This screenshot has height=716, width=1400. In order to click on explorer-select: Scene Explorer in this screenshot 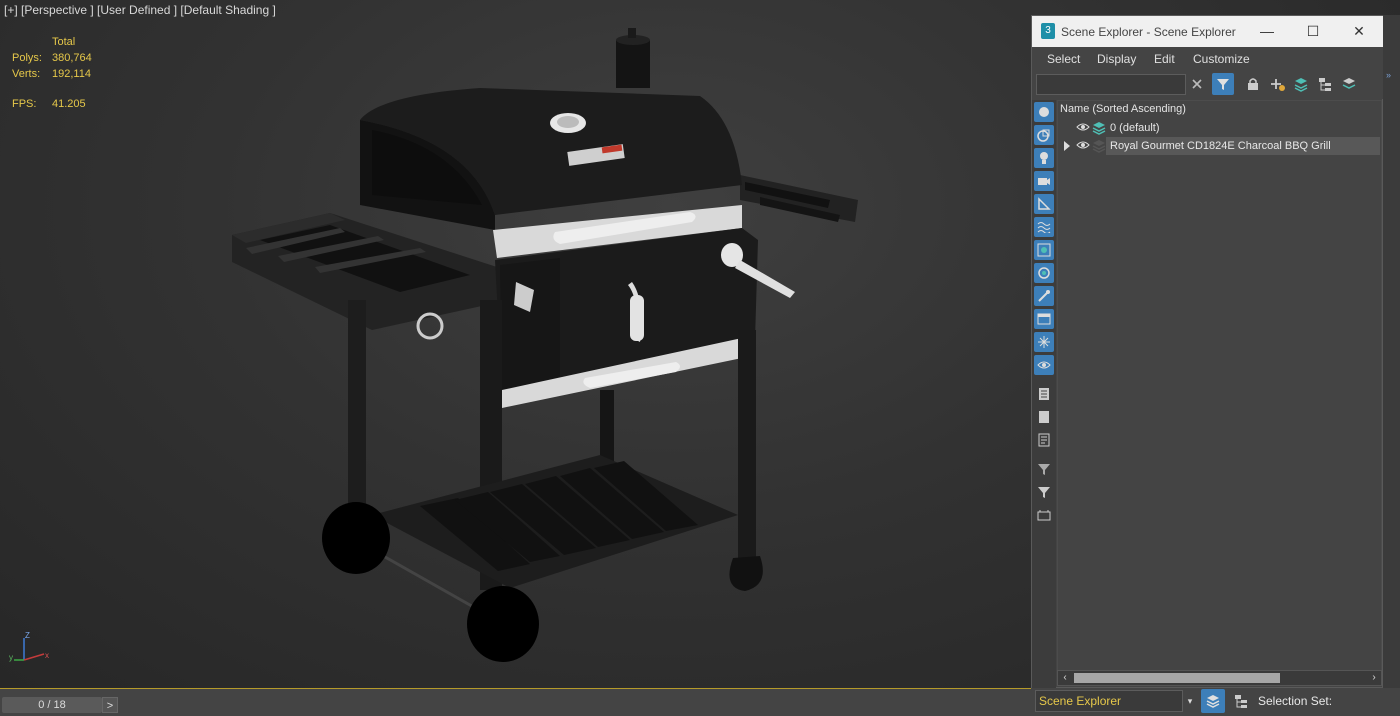, I will do `click(1109, 701)`.